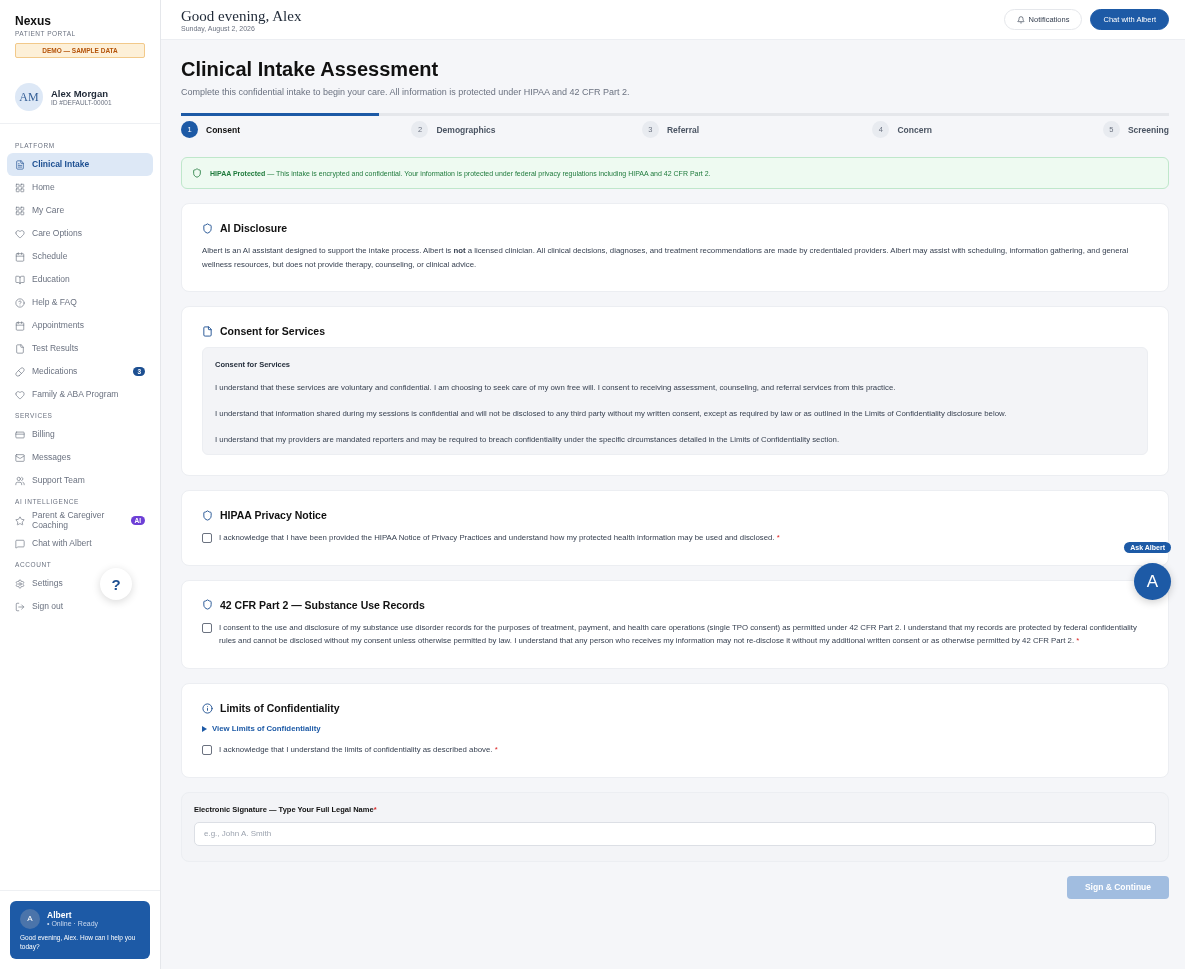 The height and width of the screenshot is (969, 1185). Describe the element at coordinates (1148, 129) in the screenshot. I see `step-label: Screening` at that location.